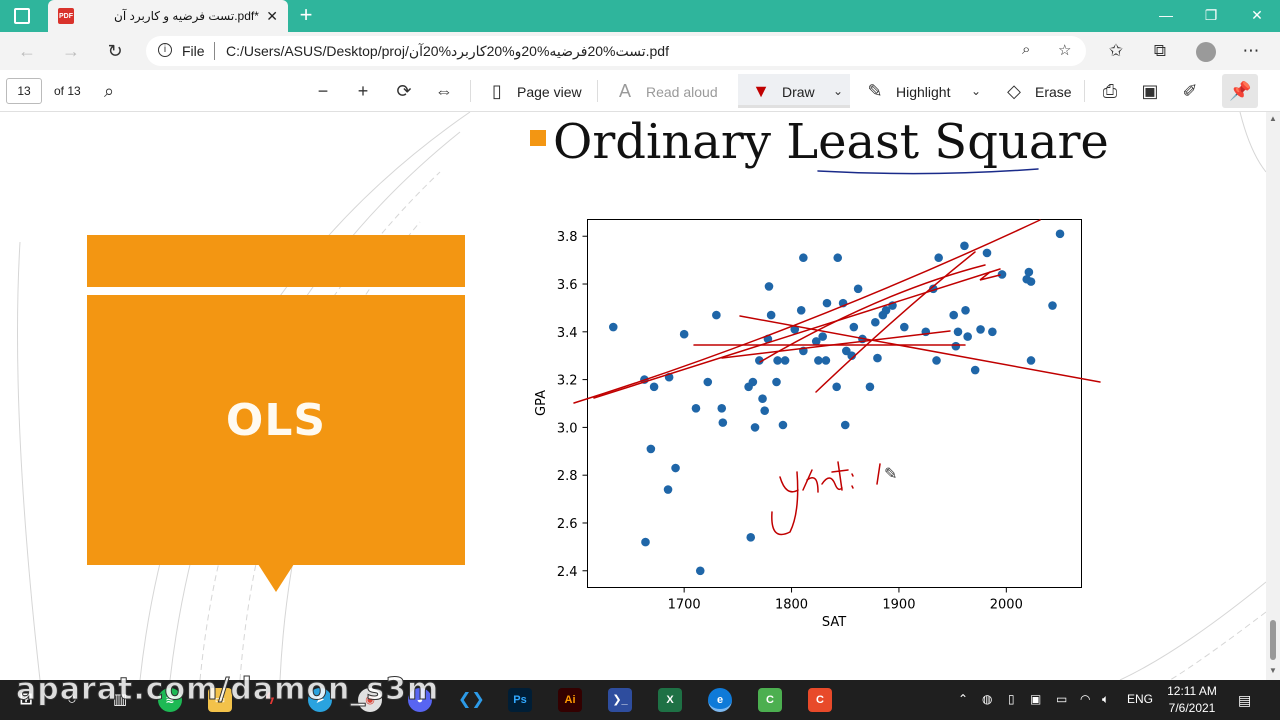 The image size is (1280, 720). Describe the element at coordinates (1160, 51) in the screenshot. I see `collections-icon: ⧉` at that location.